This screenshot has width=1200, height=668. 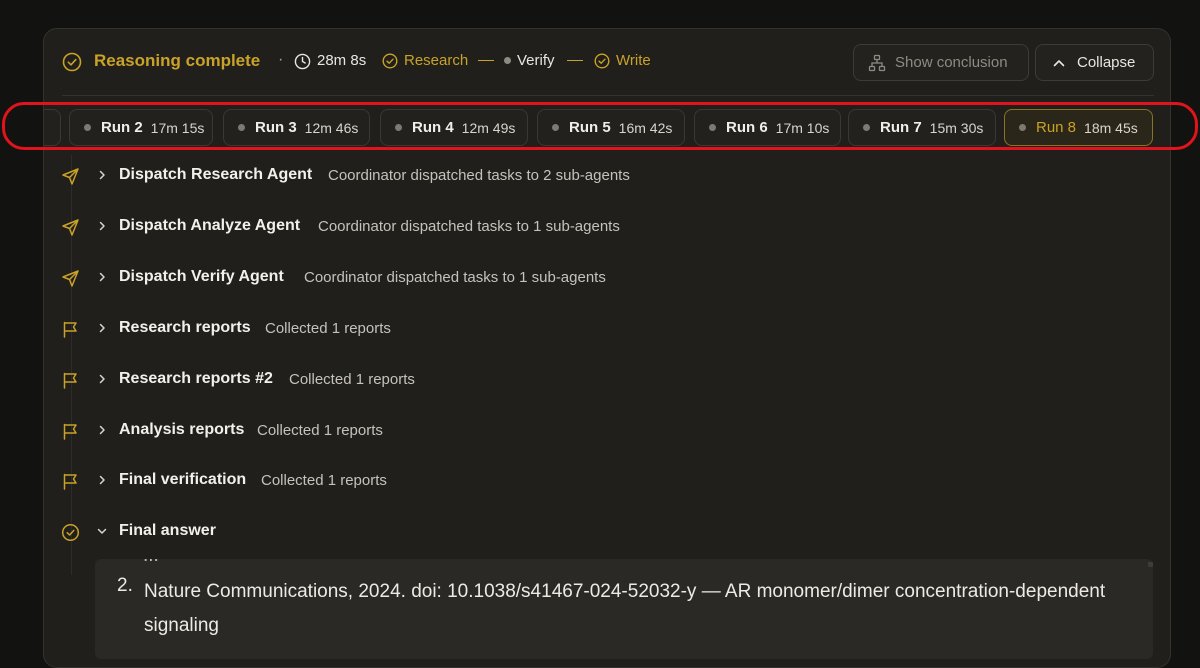 I want to click on pending-dot-icon, so click(x=507, y=60).